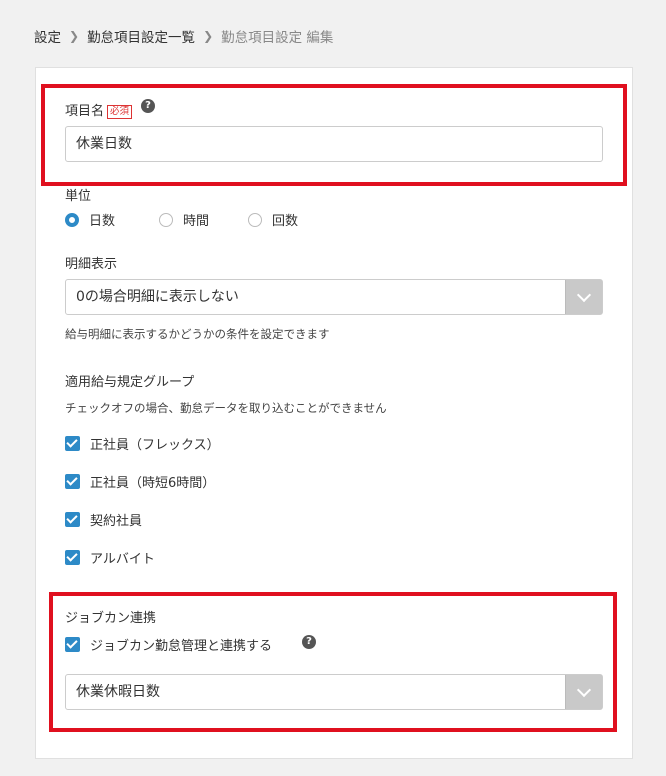 The width and height of the screenshot is (666, 776). What do you see at coordinates (334, 297) in the screenshot?
I see `detail-display-select: 0の場合明細に表示しない` at bounding box center [334, 297].